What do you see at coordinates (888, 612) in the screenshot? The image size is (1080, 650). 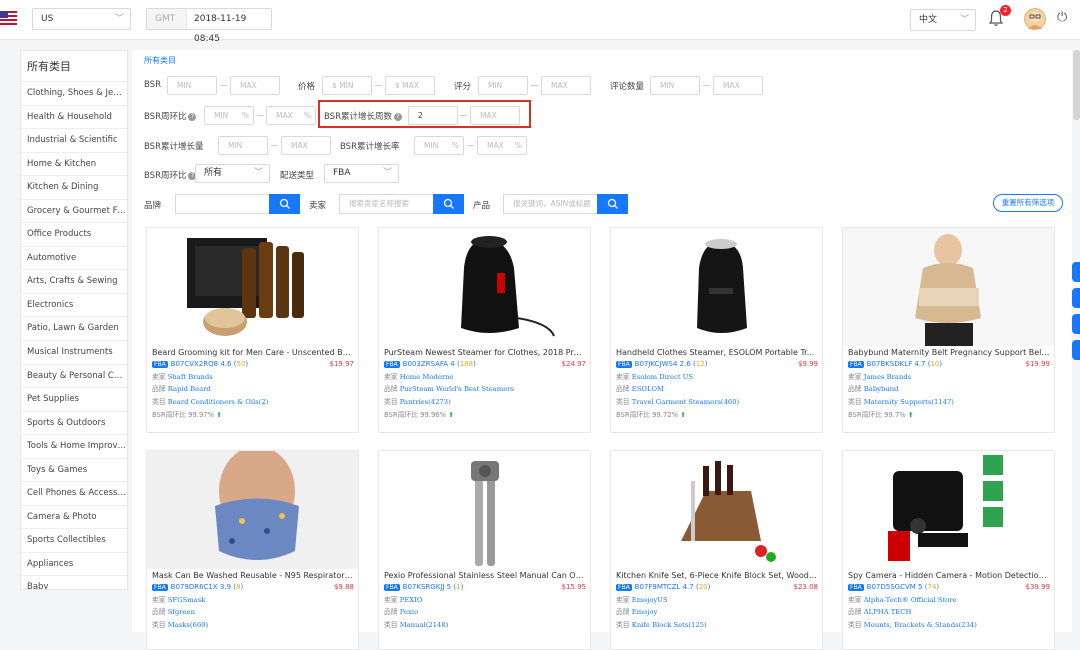 I see `product-brand: ALPHA TECH` at bounding box center [888, 612].